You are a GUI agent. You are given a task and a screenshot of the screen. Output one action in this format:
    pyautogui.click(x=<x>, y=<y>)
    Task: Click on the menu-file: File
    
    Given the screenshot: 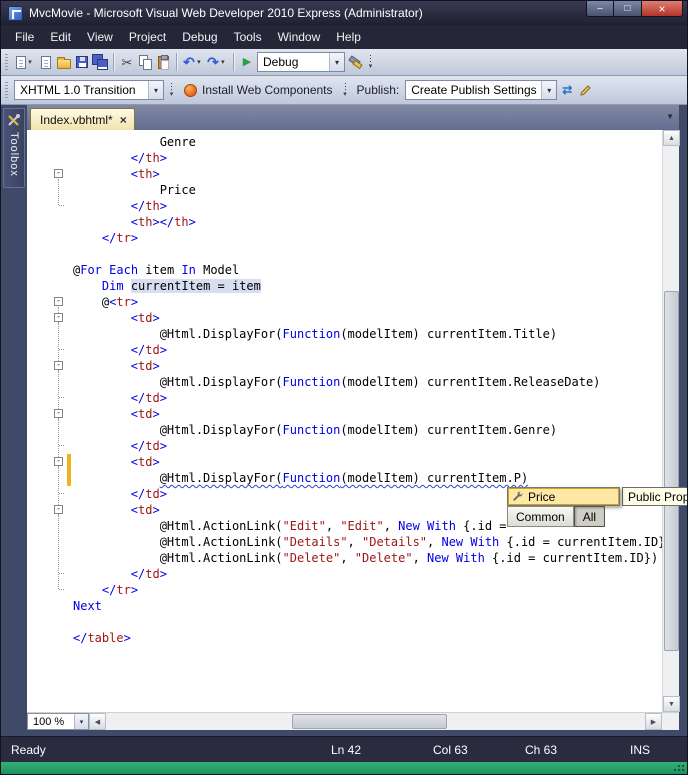 What is the action you would take?
    pyautogui.click(x=24, y=37)
    